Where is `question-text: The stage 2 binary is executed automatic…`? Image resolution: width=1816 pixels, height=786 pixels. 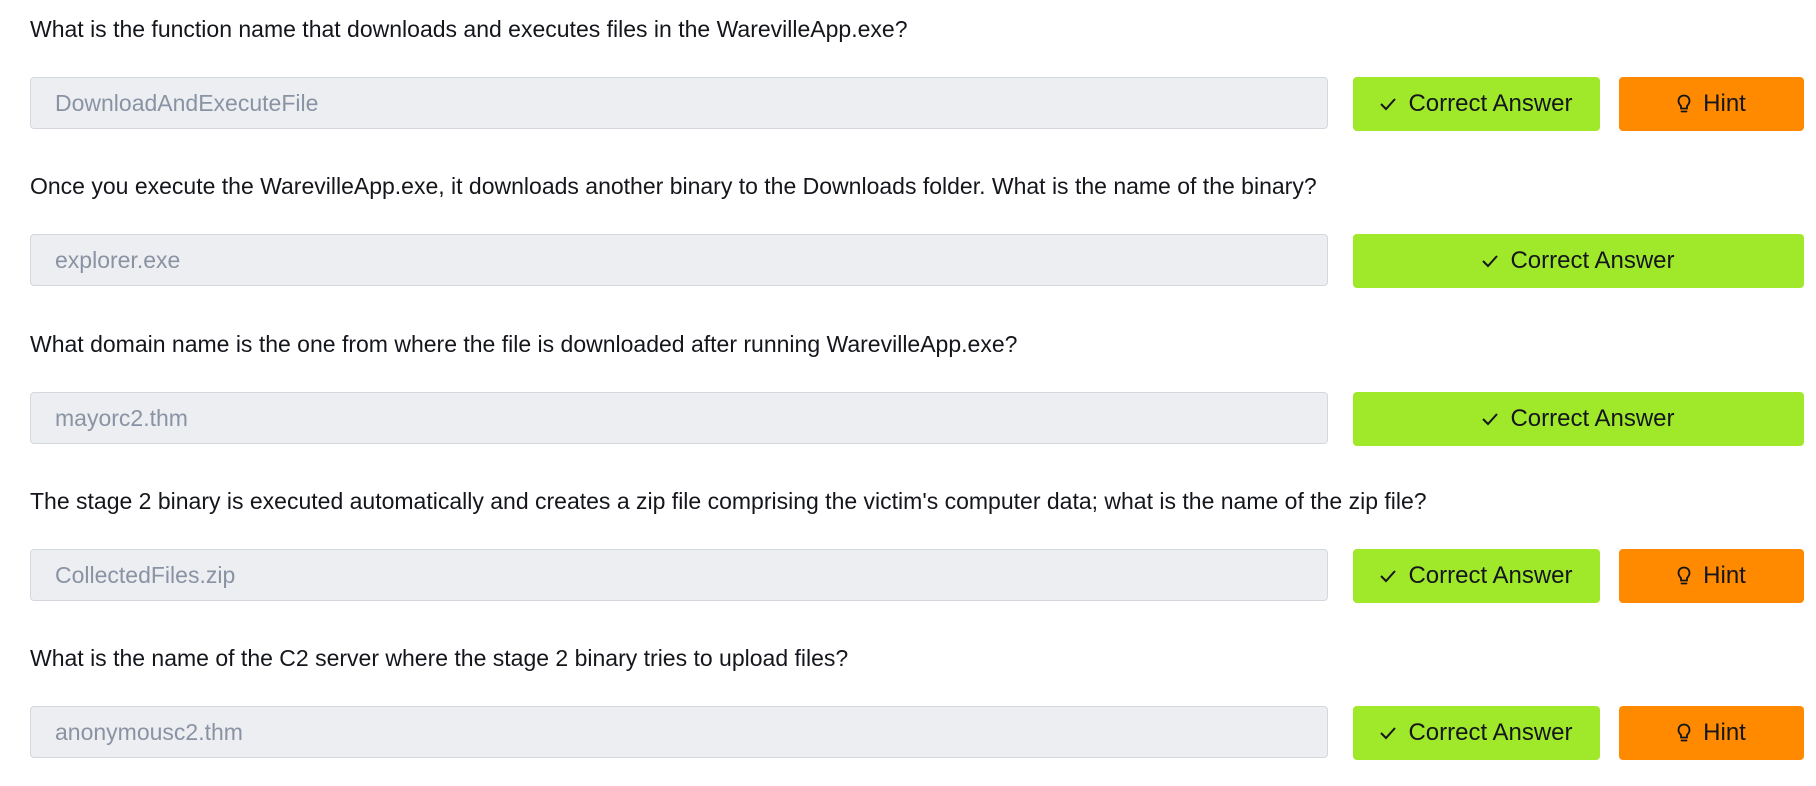 question-text: The stage 2 binary is executed automatic… is located at coordinates (728, 501).